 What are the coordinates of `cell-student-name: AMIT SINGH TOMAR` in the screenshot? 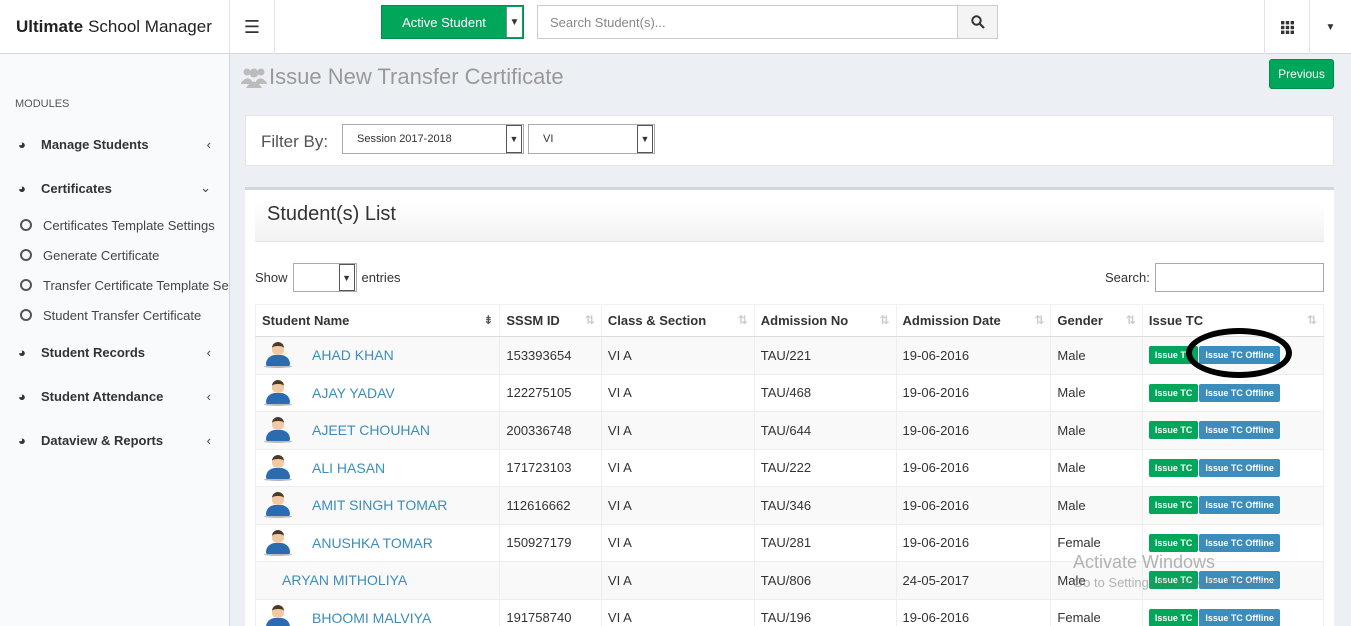 It's located at (377, 505).